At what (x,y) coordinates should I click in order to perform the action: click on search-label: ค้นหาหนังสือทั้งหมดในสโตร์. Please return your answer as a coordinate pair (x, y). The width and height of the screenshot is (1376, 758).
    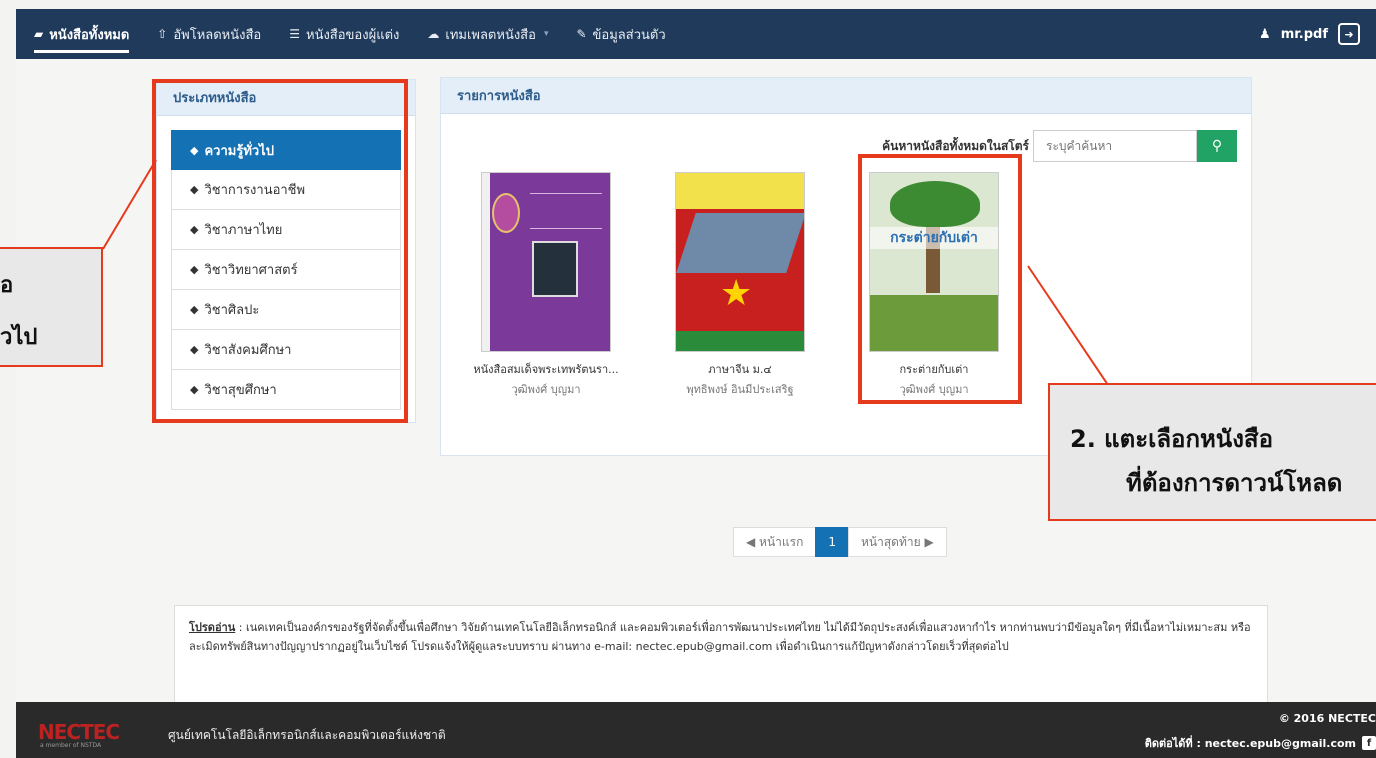
    Looking at the image, I should click on (955, 145).